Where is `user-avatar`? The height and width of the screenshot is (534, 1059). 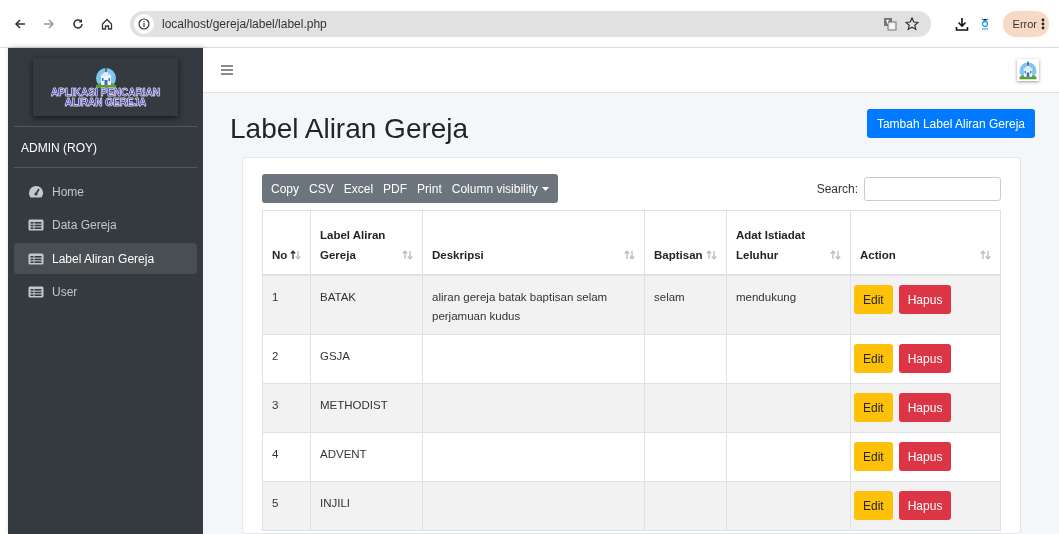
user-avatar is located at coordinates (1028, 70).